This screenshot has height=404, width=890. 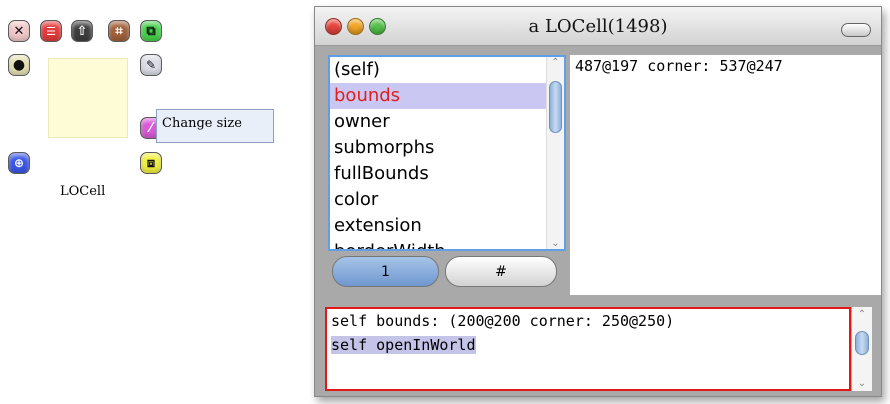 What do you see at coordinates (447, 148) in the screenshot?
I see `list-item: submorphs` at bounding box center [447, 148].